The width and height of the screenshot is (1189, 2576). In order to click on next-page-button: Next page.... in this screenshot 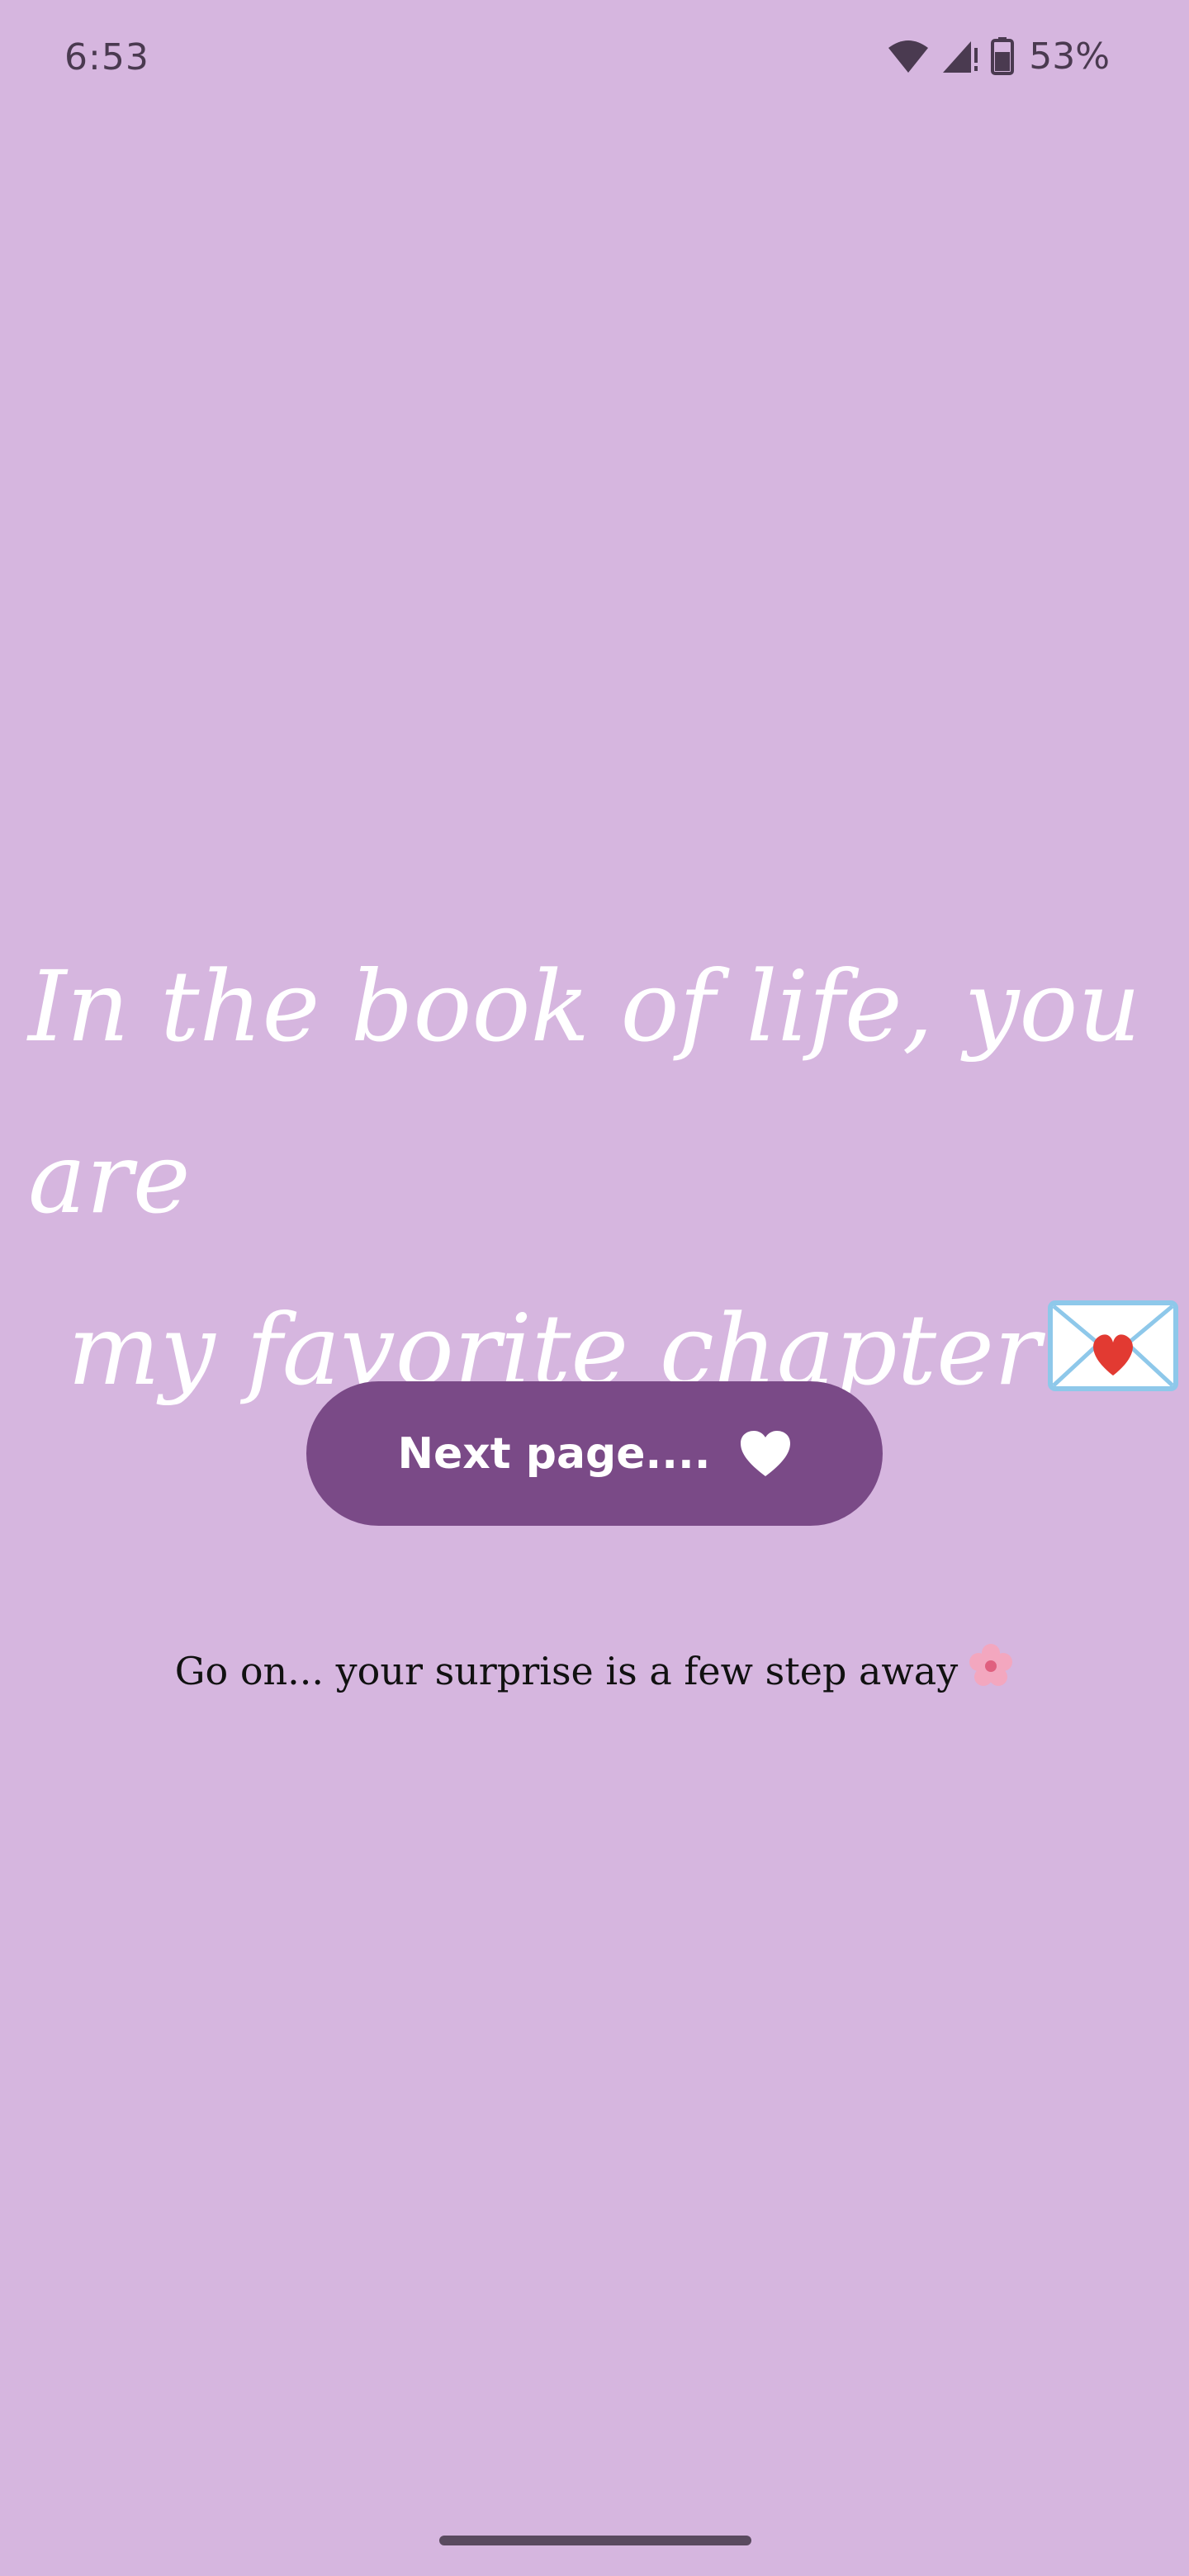, I will do `click(594, 1453)`.